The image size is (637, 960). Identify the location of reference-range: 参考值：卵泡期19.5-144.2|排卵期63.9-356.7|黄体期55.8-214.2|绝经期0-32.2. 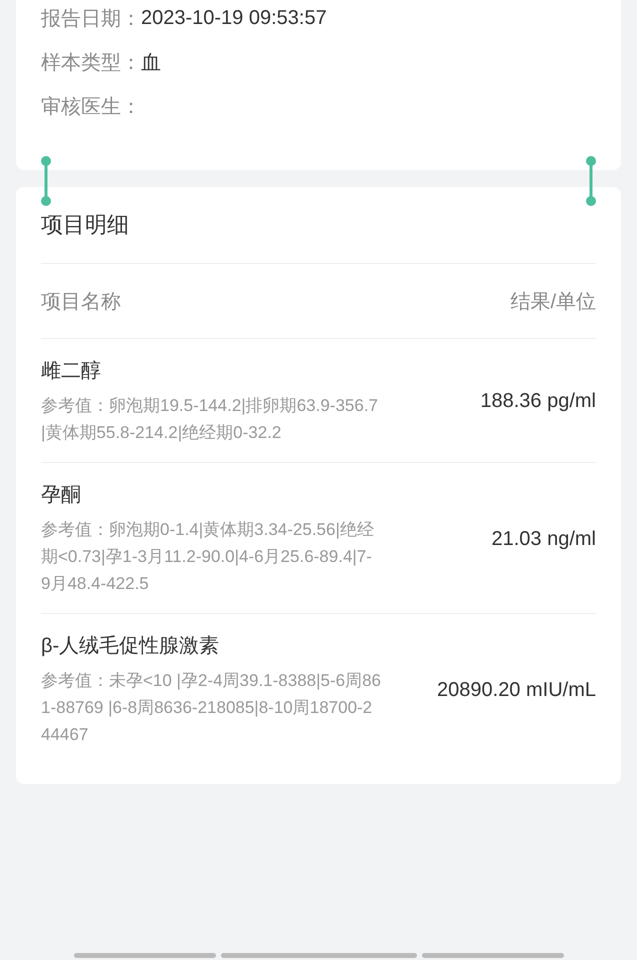
(210, 419).